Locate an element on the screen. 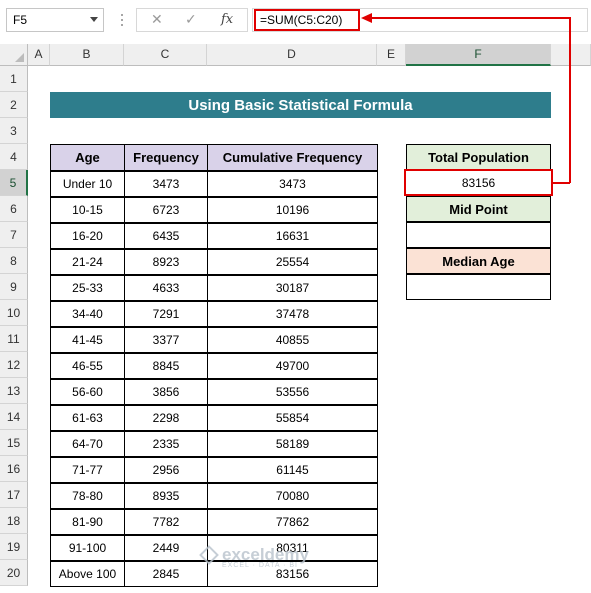 The width and height of the screenshot is (591, 593). table-cell: 78-80 is located at coordinates (87, 496).